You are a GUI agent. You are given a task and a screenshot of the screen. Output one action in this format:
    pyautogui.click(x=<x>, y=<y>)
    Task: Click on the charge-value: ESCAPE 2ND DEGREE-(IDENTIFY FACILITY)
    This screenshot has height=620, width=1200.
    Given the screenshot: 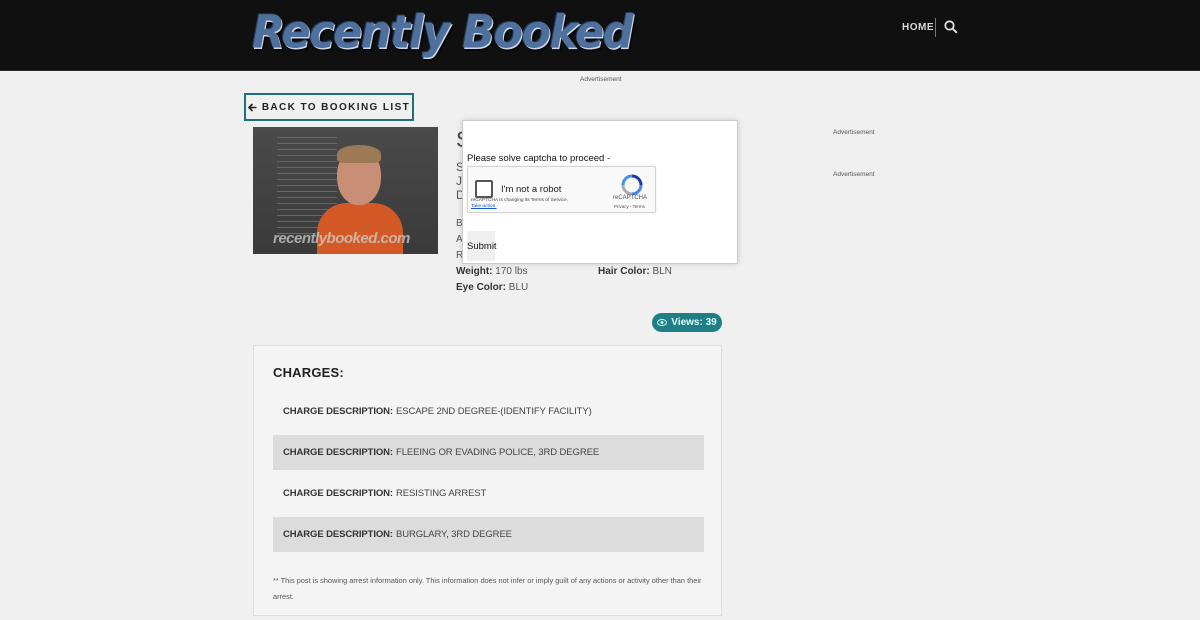 What is the action you would take?
    pyautogui.click(x=494, y=411)
    